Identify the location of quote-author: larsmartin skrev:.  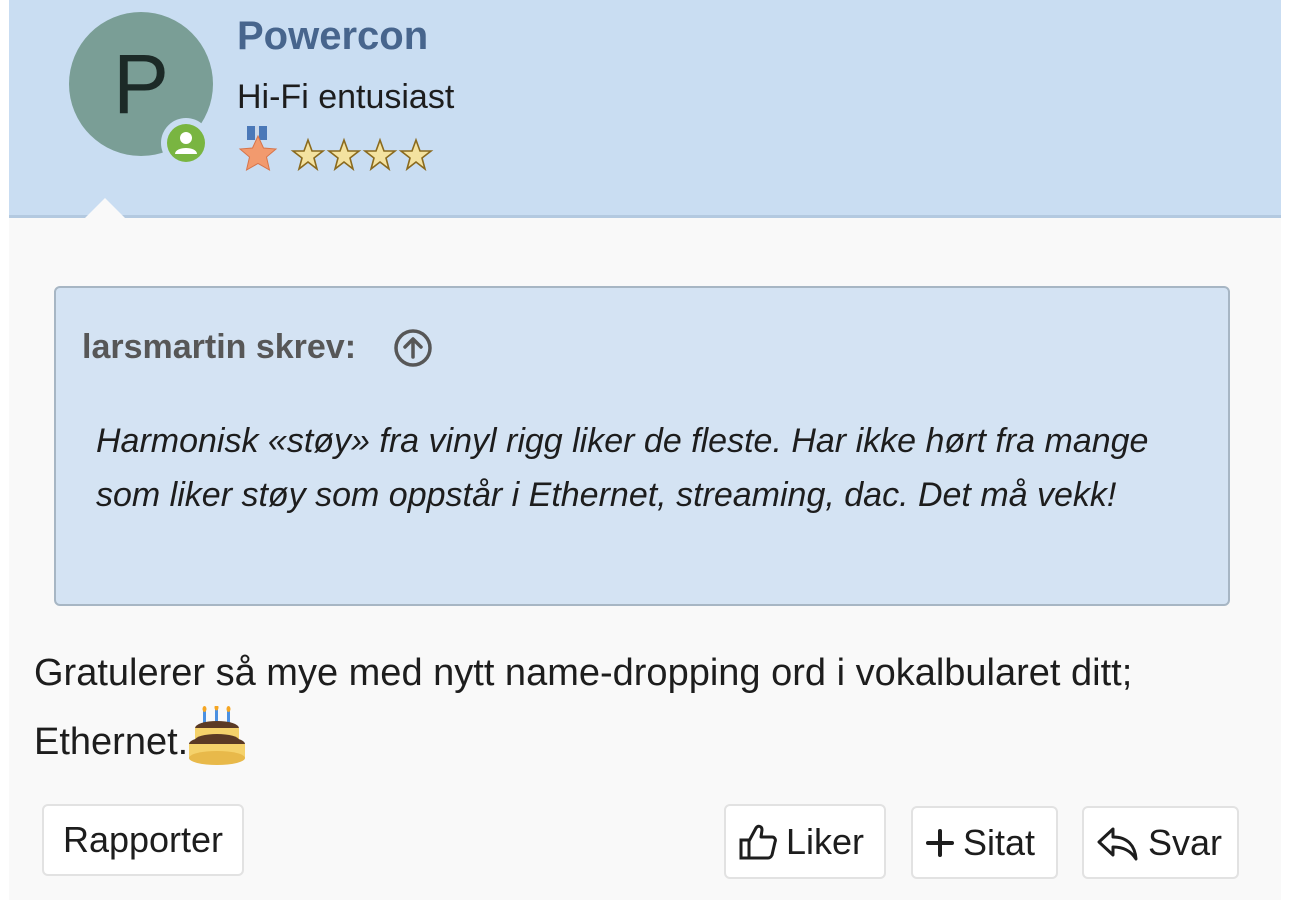
(219, 347).